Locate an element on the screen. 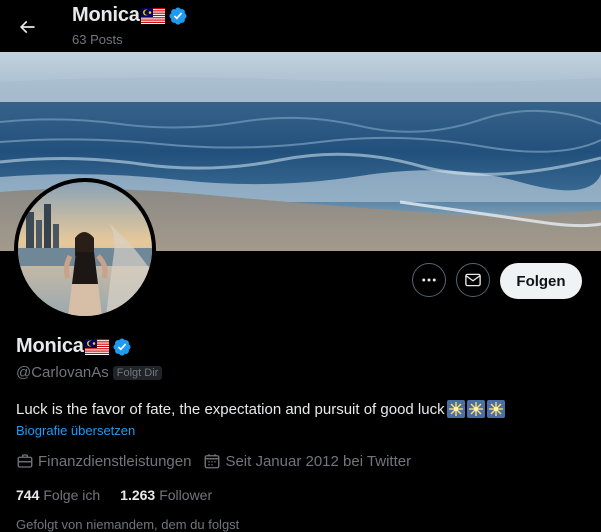  header-title: Monica is located at coordinates (130, 15).